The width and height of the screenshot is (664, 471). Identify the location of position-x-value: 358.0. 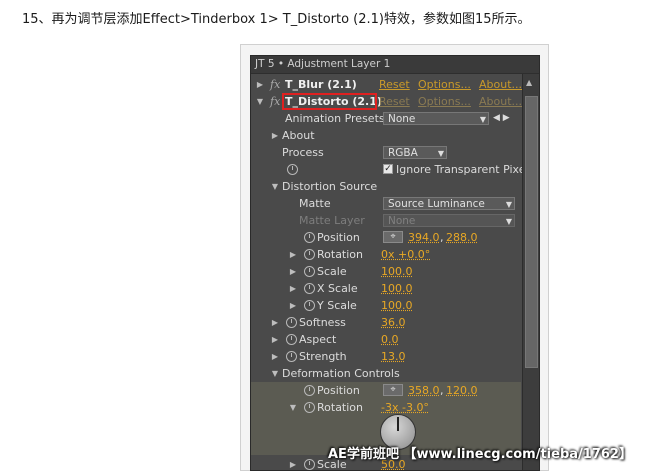
(424, 390).